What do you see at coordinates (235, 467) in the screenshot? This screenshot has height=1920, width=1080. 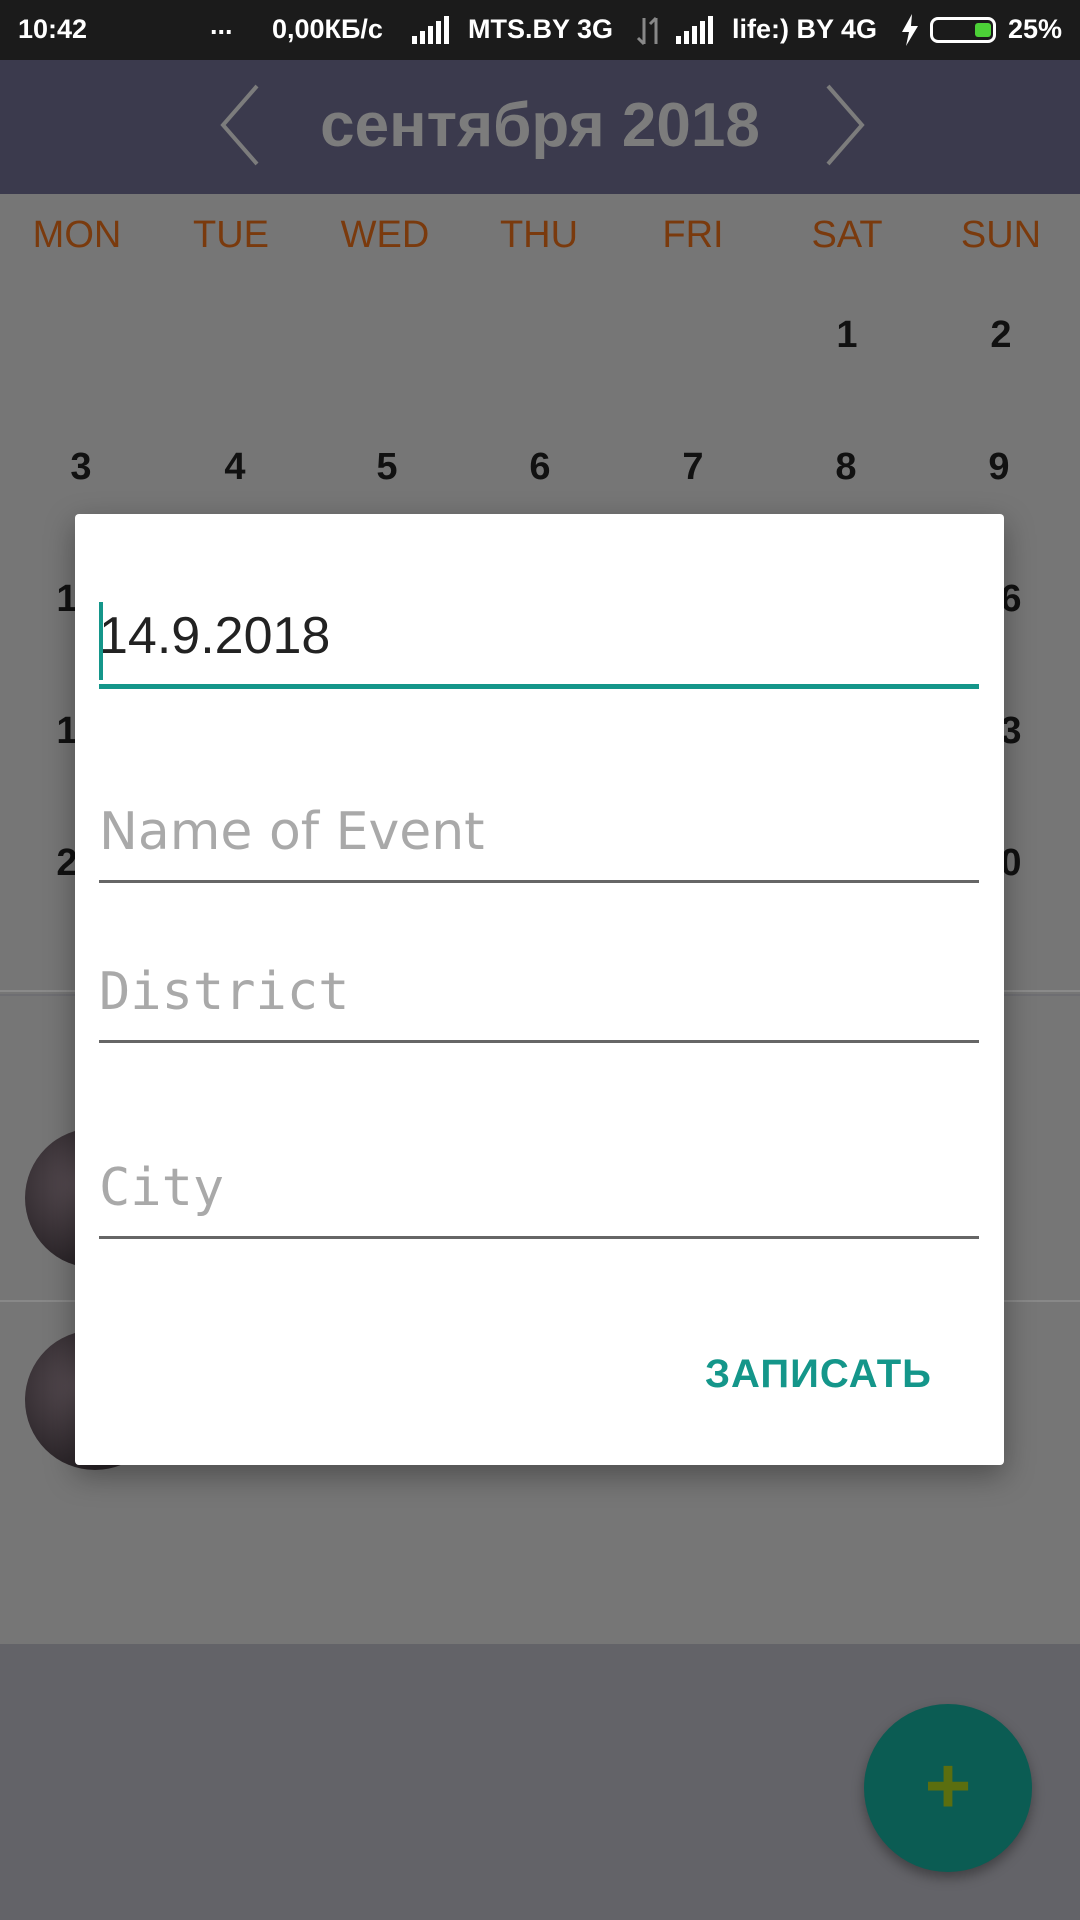 I see `day-cell: 4` at bounding box center [235, 467].